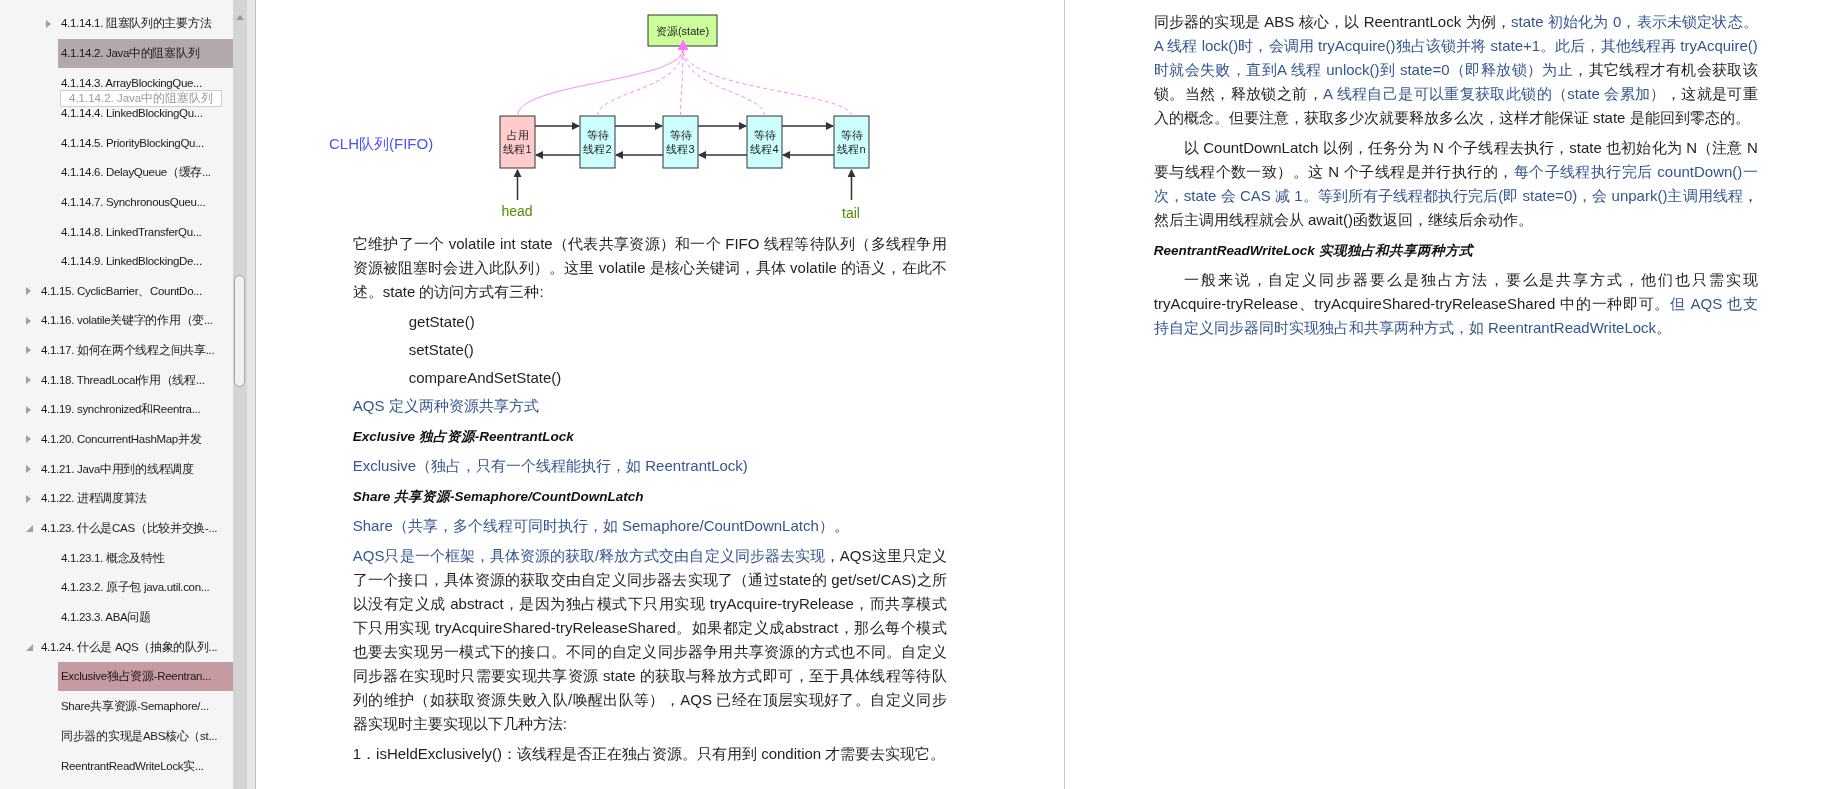 The image size is (1847, 789). What do you see at coordinates (1455, 70) in the screenshot?
I see `paragraph: 同步器的实现是 ABS 核心，以 ReentrantLock 为例，state 初始化为 0，表示未锁定状态。A 线程 lock()时，会调用 tryAcquire()独占该锁并将 state+1。此后，其他线程再 tryAcquire()时就会失败，直到A 线程 unlock()到 state=0（即释放锁）为止，其它线程才有机会获取该锁。当然，释放锁之前，A 线程自己是可以重复获取此锁的（state 会累加），这就是可重入的概念。但要注意，获取多少次就要释放多么次，这样才能保证 state 是能回到零态的。` at bounding box center [1455, 70].